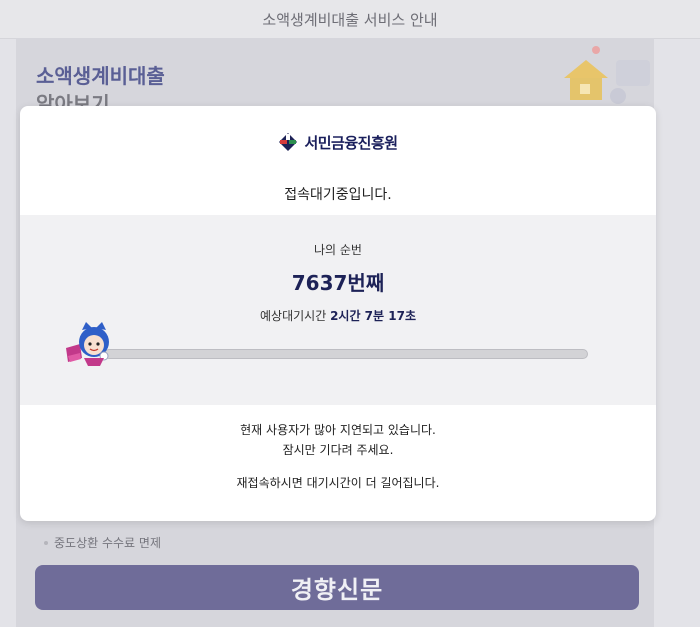 The width and height of the screenshot is (700, 627). I want to click on background-feature-item: 중도상환 수수료 면제, so click(102, 542).